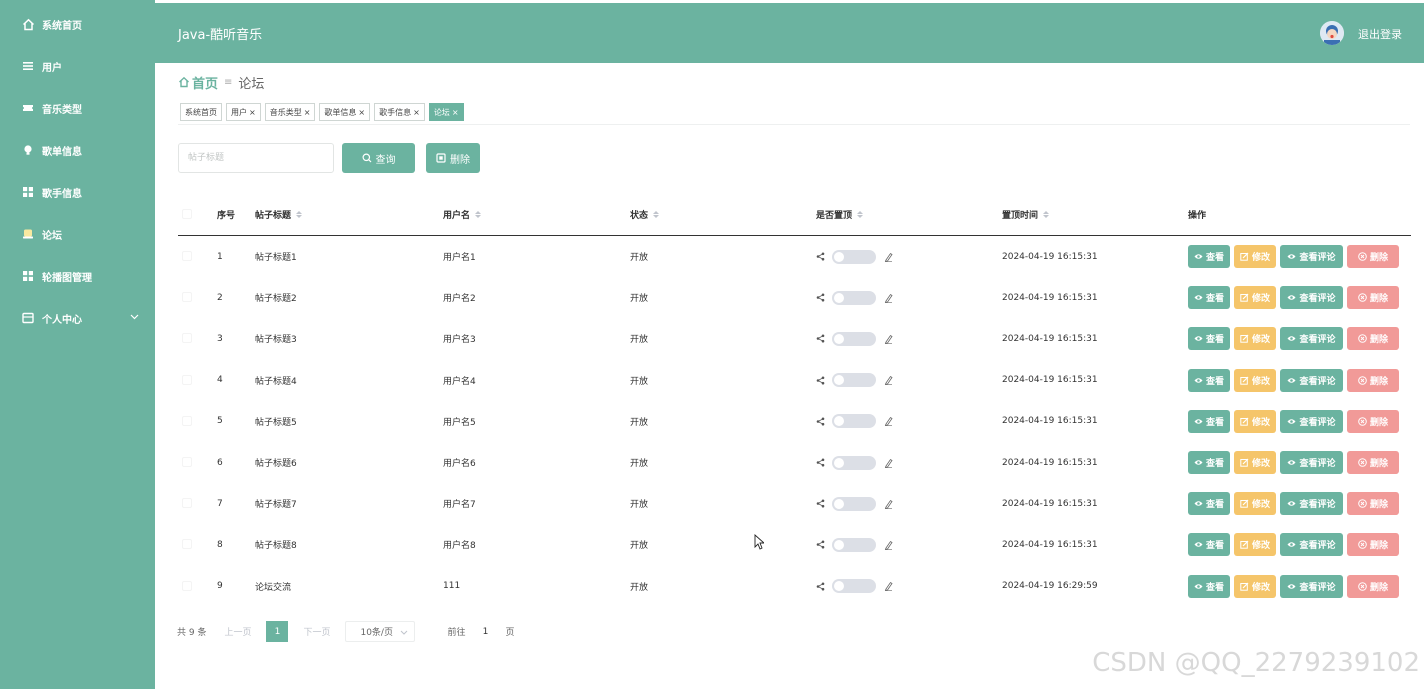 This screenshot has height=689, width=1424. Describe the element at coordinates (446, 112) in the screenshot. I see `tag-forum: 论坛 ×` at that location.